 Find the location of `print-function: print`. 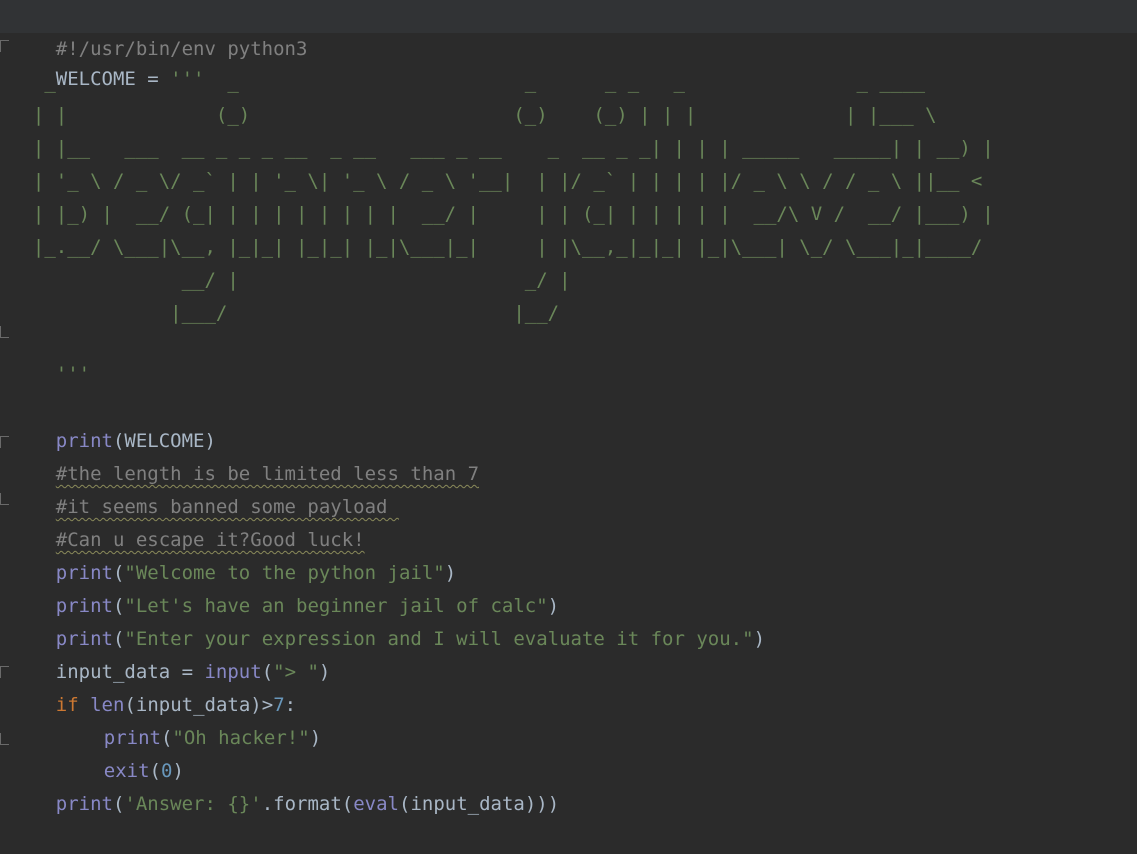

print-function: print is located at coordinates (84, 804).